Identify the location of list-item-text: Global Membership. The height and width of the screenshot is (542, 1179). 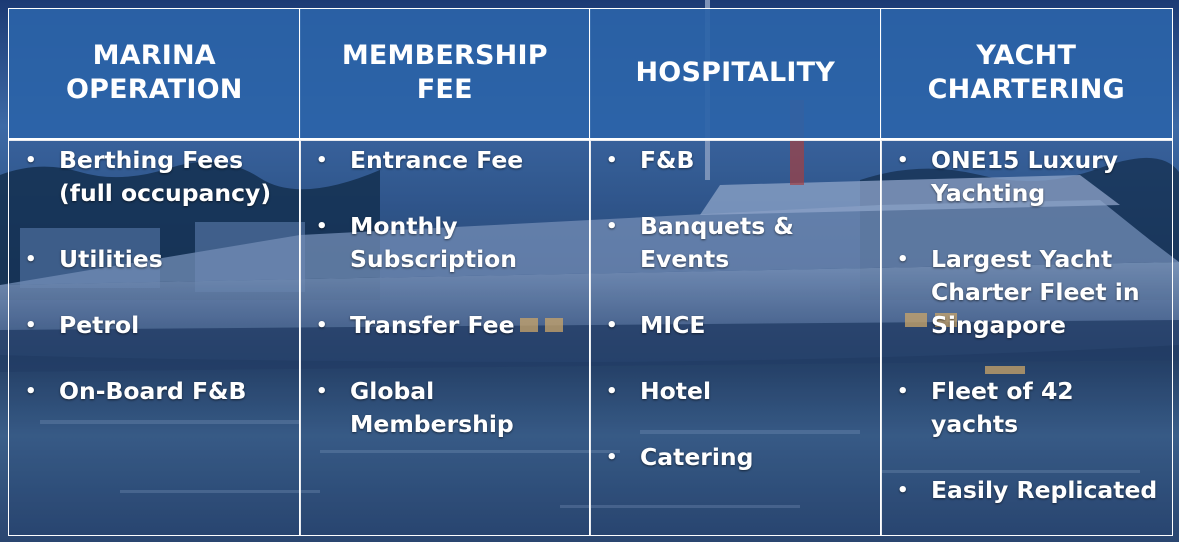
(432, 407).